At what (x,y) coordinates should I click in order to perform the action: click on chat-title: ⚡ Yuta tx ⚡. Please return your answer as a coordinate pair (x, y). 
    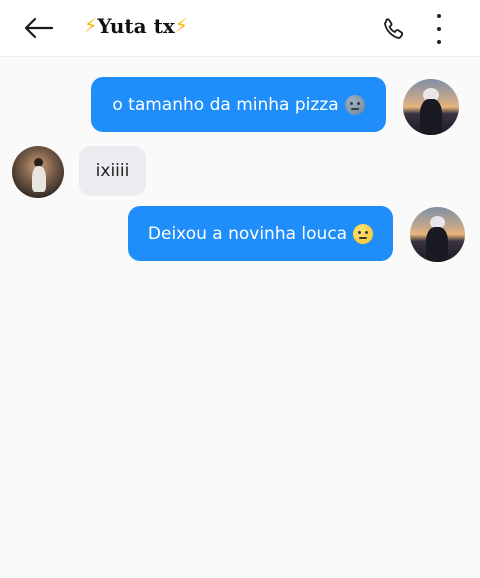
    Looking at the image, I should click on (136, 26).